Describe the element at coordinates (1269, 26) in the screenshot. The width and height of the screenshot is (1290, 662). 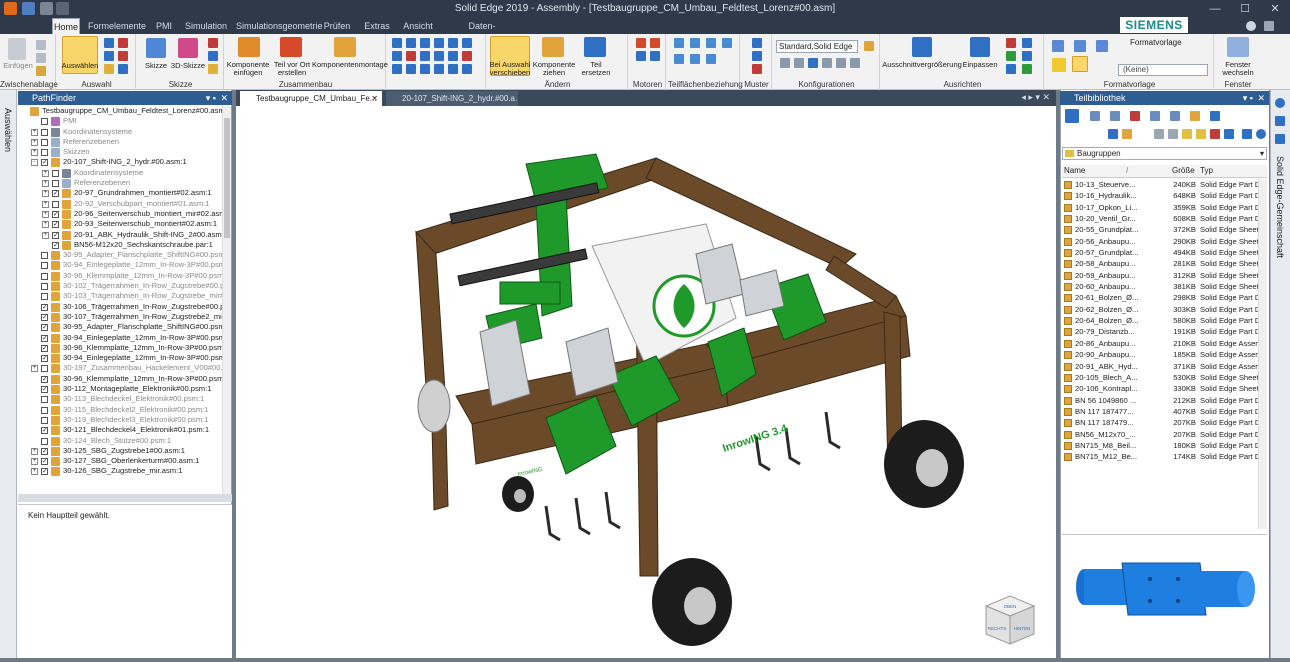
I see `ribbon-collapse-icon` at that location.